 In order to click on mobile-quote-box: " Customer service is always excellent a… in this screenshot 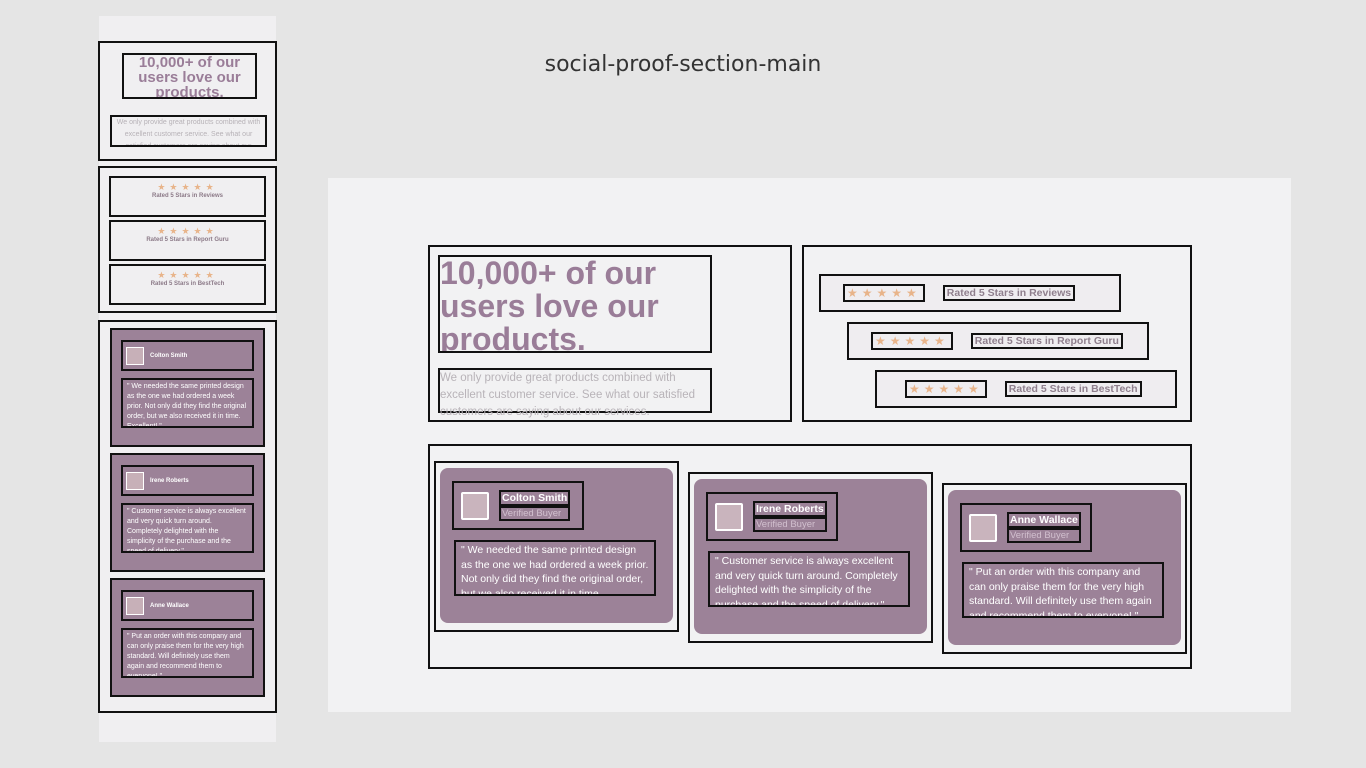, I will do `click(187, 528)`.